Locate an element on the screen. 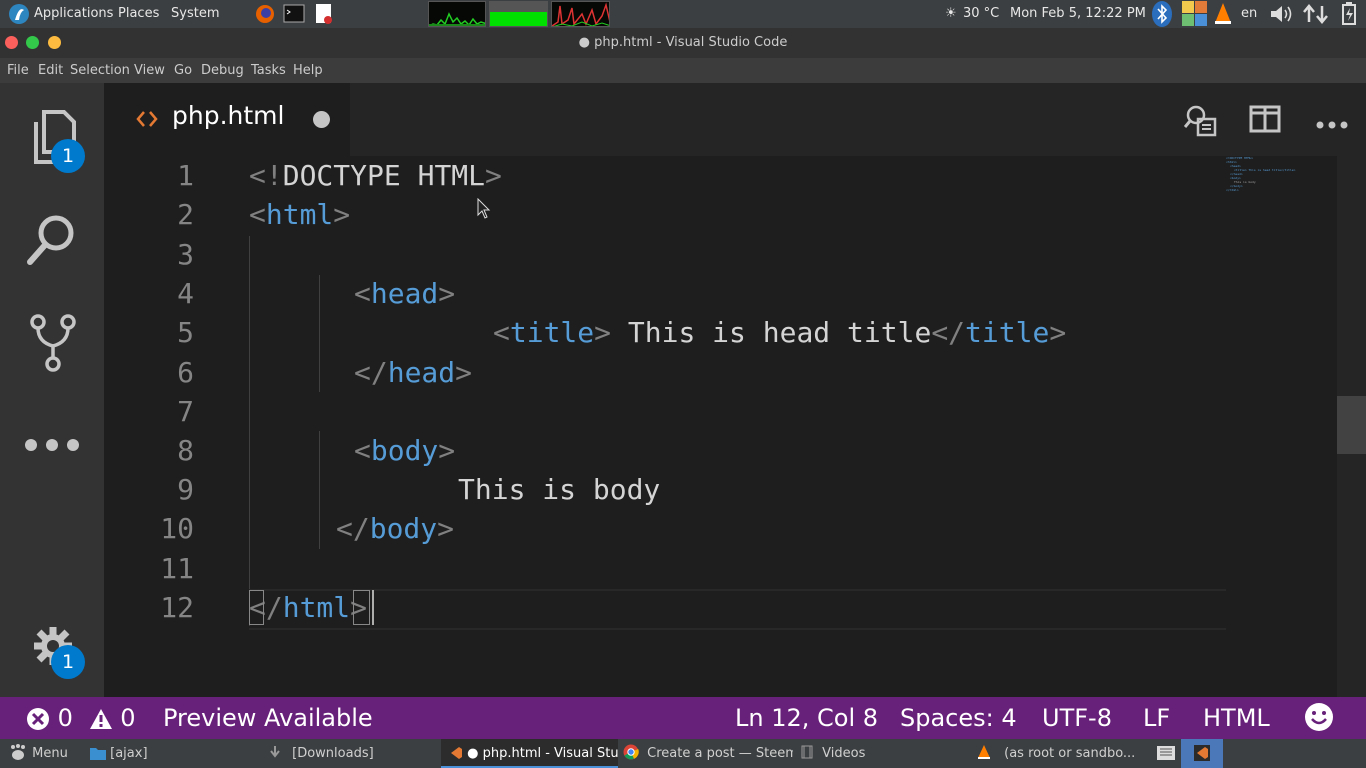  menu-tasks: Tasks is located at coordinates (268, 70).